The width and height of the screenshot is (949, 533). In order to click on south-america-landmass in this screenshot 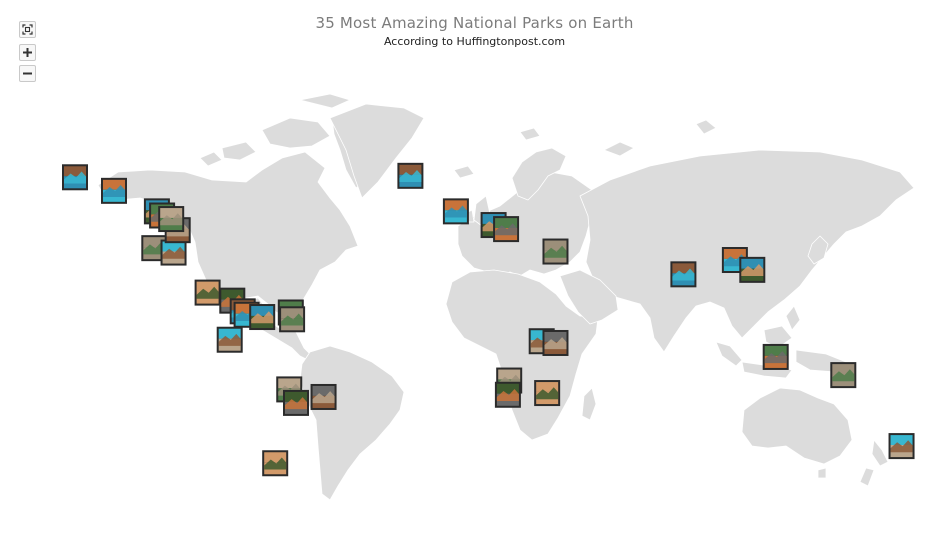, I will do `click(352, 423)`.